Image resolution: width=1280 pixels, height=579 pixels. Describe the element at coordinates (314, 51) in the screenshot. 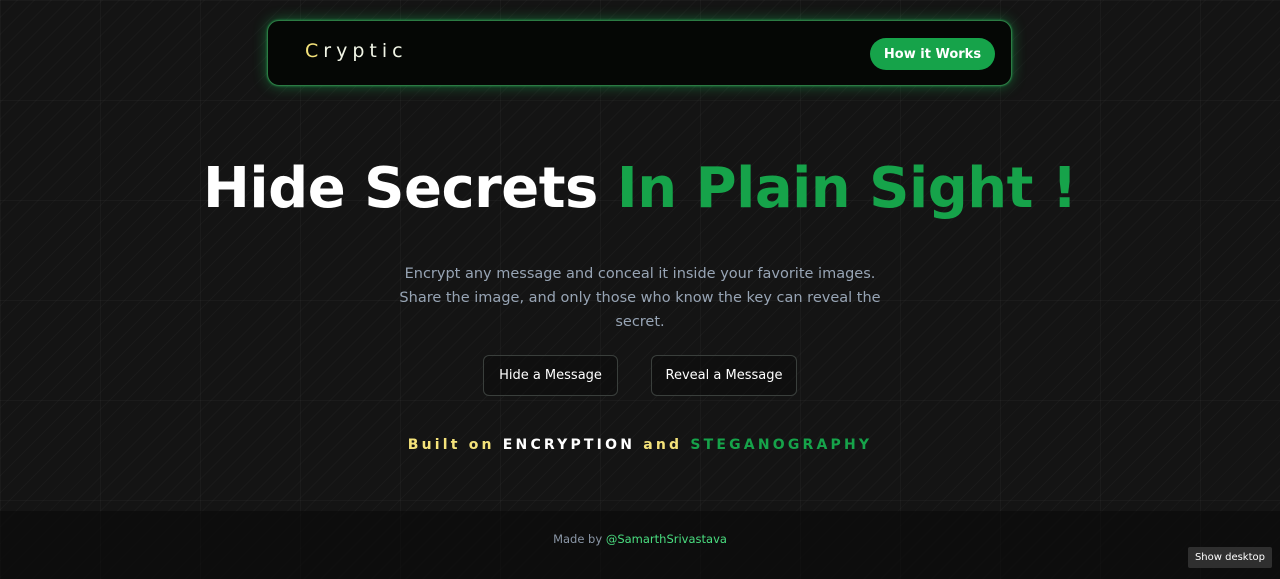

I see `brand-first-letter: C` at that location.